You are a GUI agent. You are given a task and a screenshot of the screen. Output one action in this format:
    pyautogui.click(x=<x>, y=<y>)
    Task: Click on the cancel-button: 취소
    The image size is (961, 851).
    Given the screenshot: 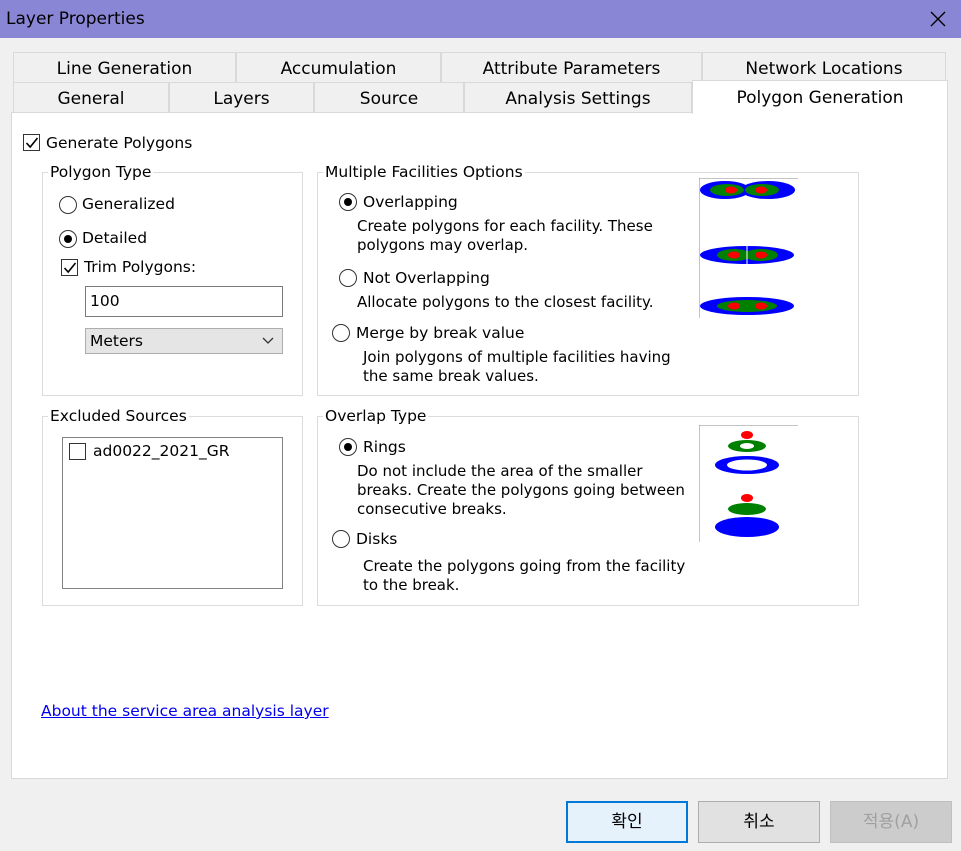 What is the action you would take?
    pyautogui.click(x=759, y=822)
    